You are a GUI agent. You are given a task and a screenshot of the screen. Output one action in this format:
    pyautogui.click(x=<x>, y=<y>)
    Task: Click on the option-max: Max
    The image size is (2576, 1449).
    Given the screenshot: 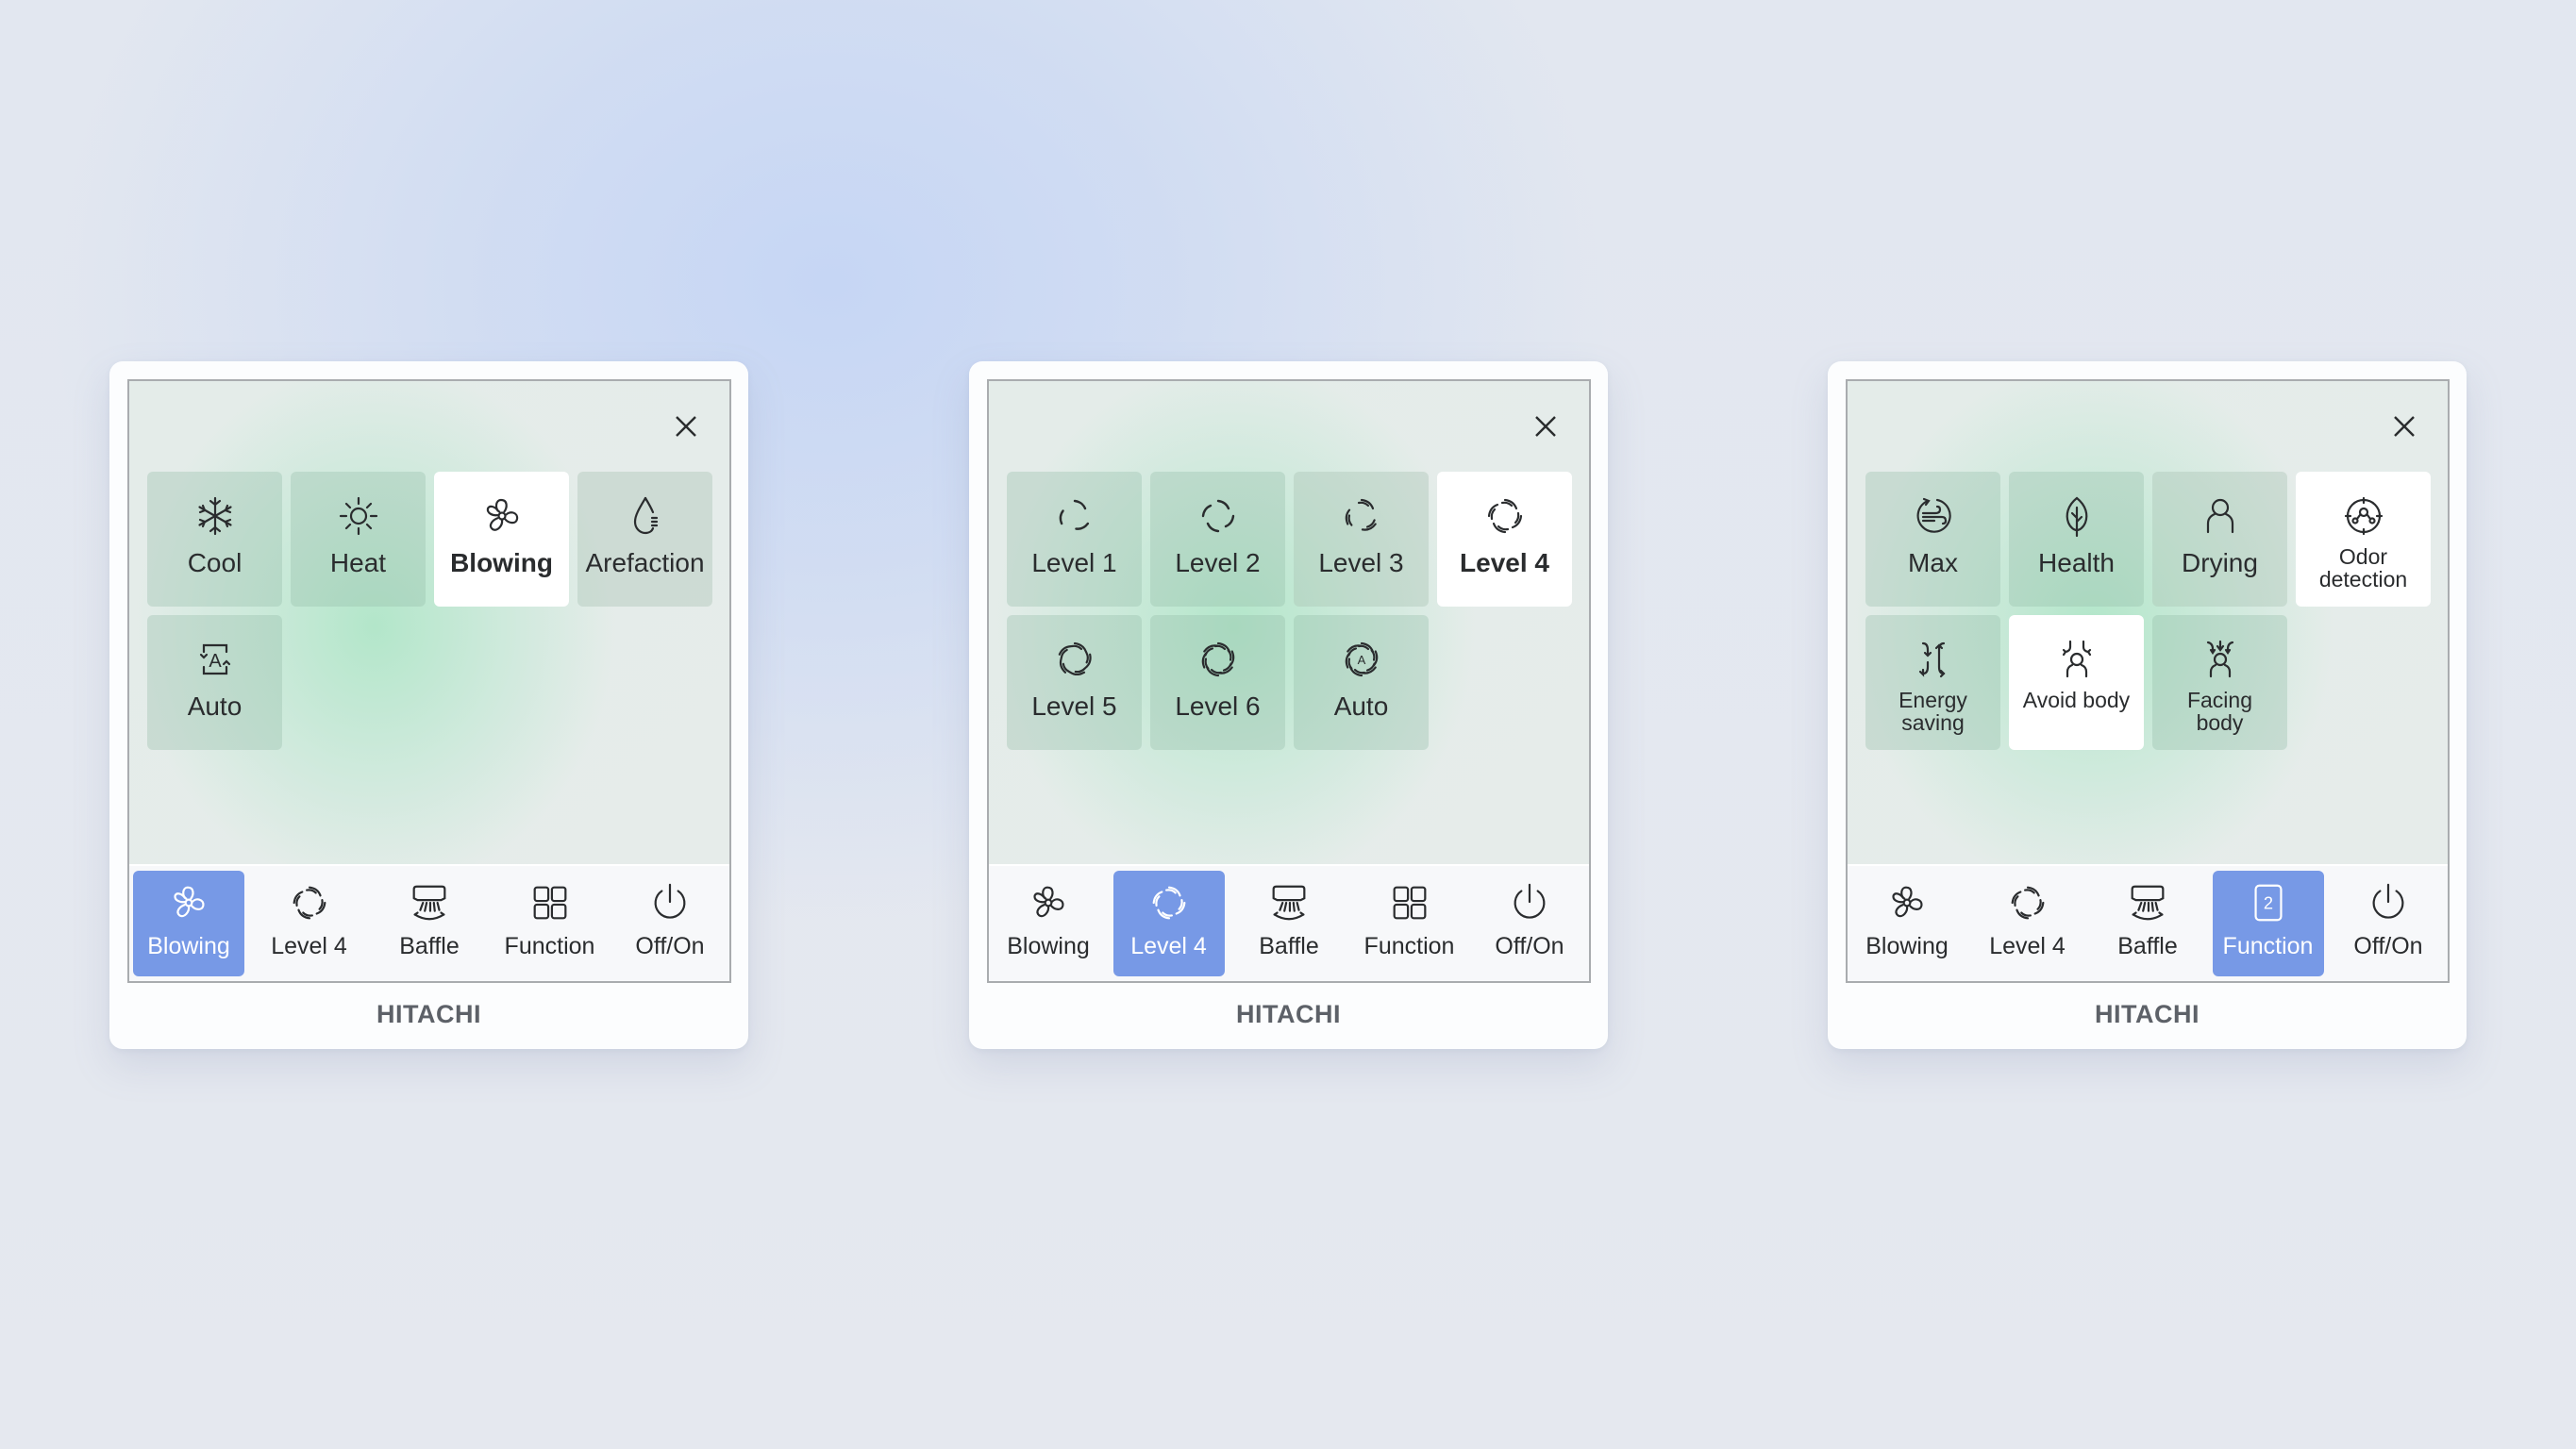 What is the action you would take?
    pyautogui.click(x=1932, y=539)
    